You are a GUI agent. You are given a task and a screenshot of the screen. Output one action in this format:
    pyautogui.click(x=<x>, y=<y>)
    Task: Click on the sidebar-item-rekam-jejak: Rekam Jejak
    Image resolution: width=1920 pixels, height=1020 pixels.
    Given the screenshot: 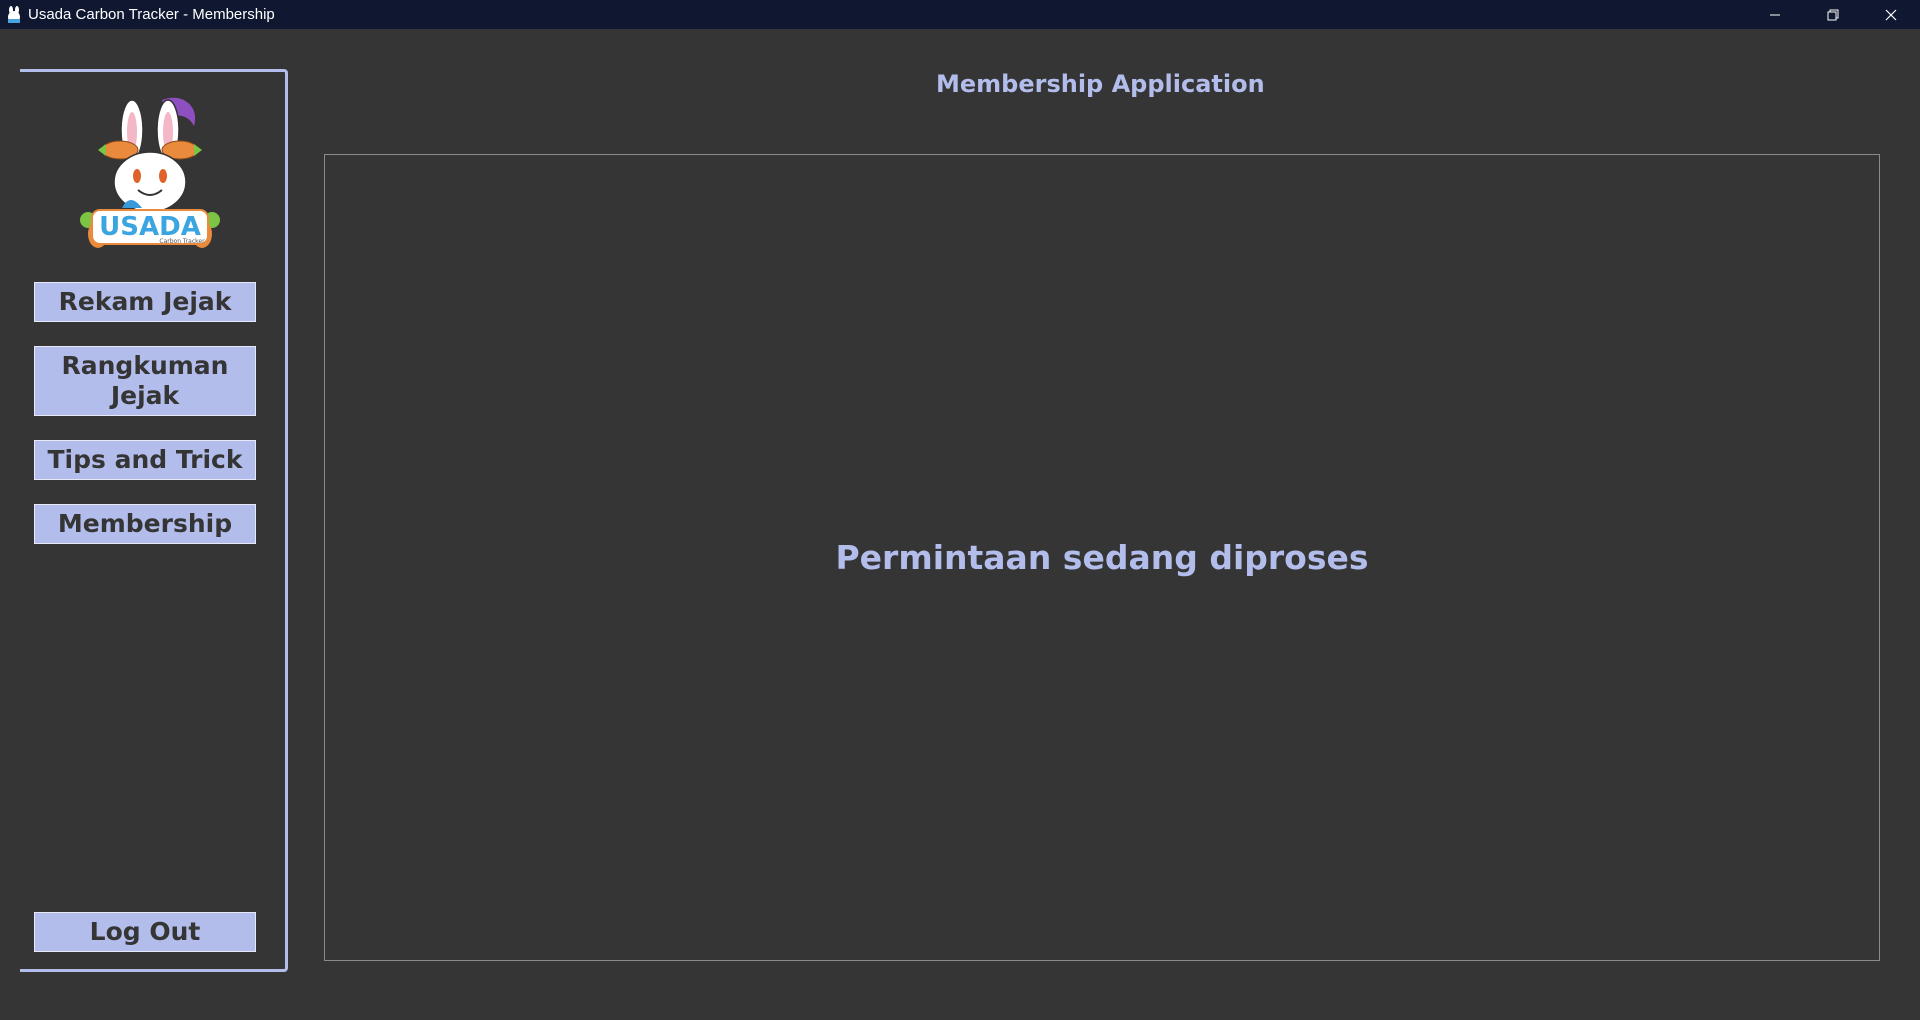 What is the action you would take?
    pyautogui.click(x=145, y=302)
    